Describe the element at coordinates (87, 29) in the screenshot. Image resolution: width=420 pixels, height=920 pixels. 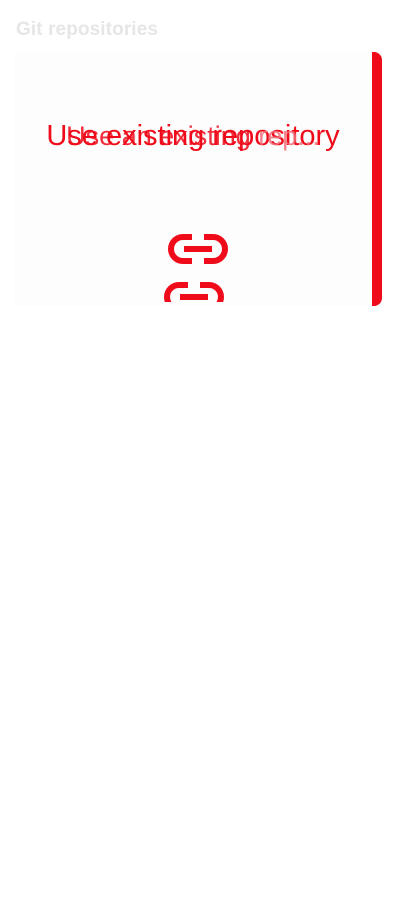
I see `section-title: Git repositories` at that location.